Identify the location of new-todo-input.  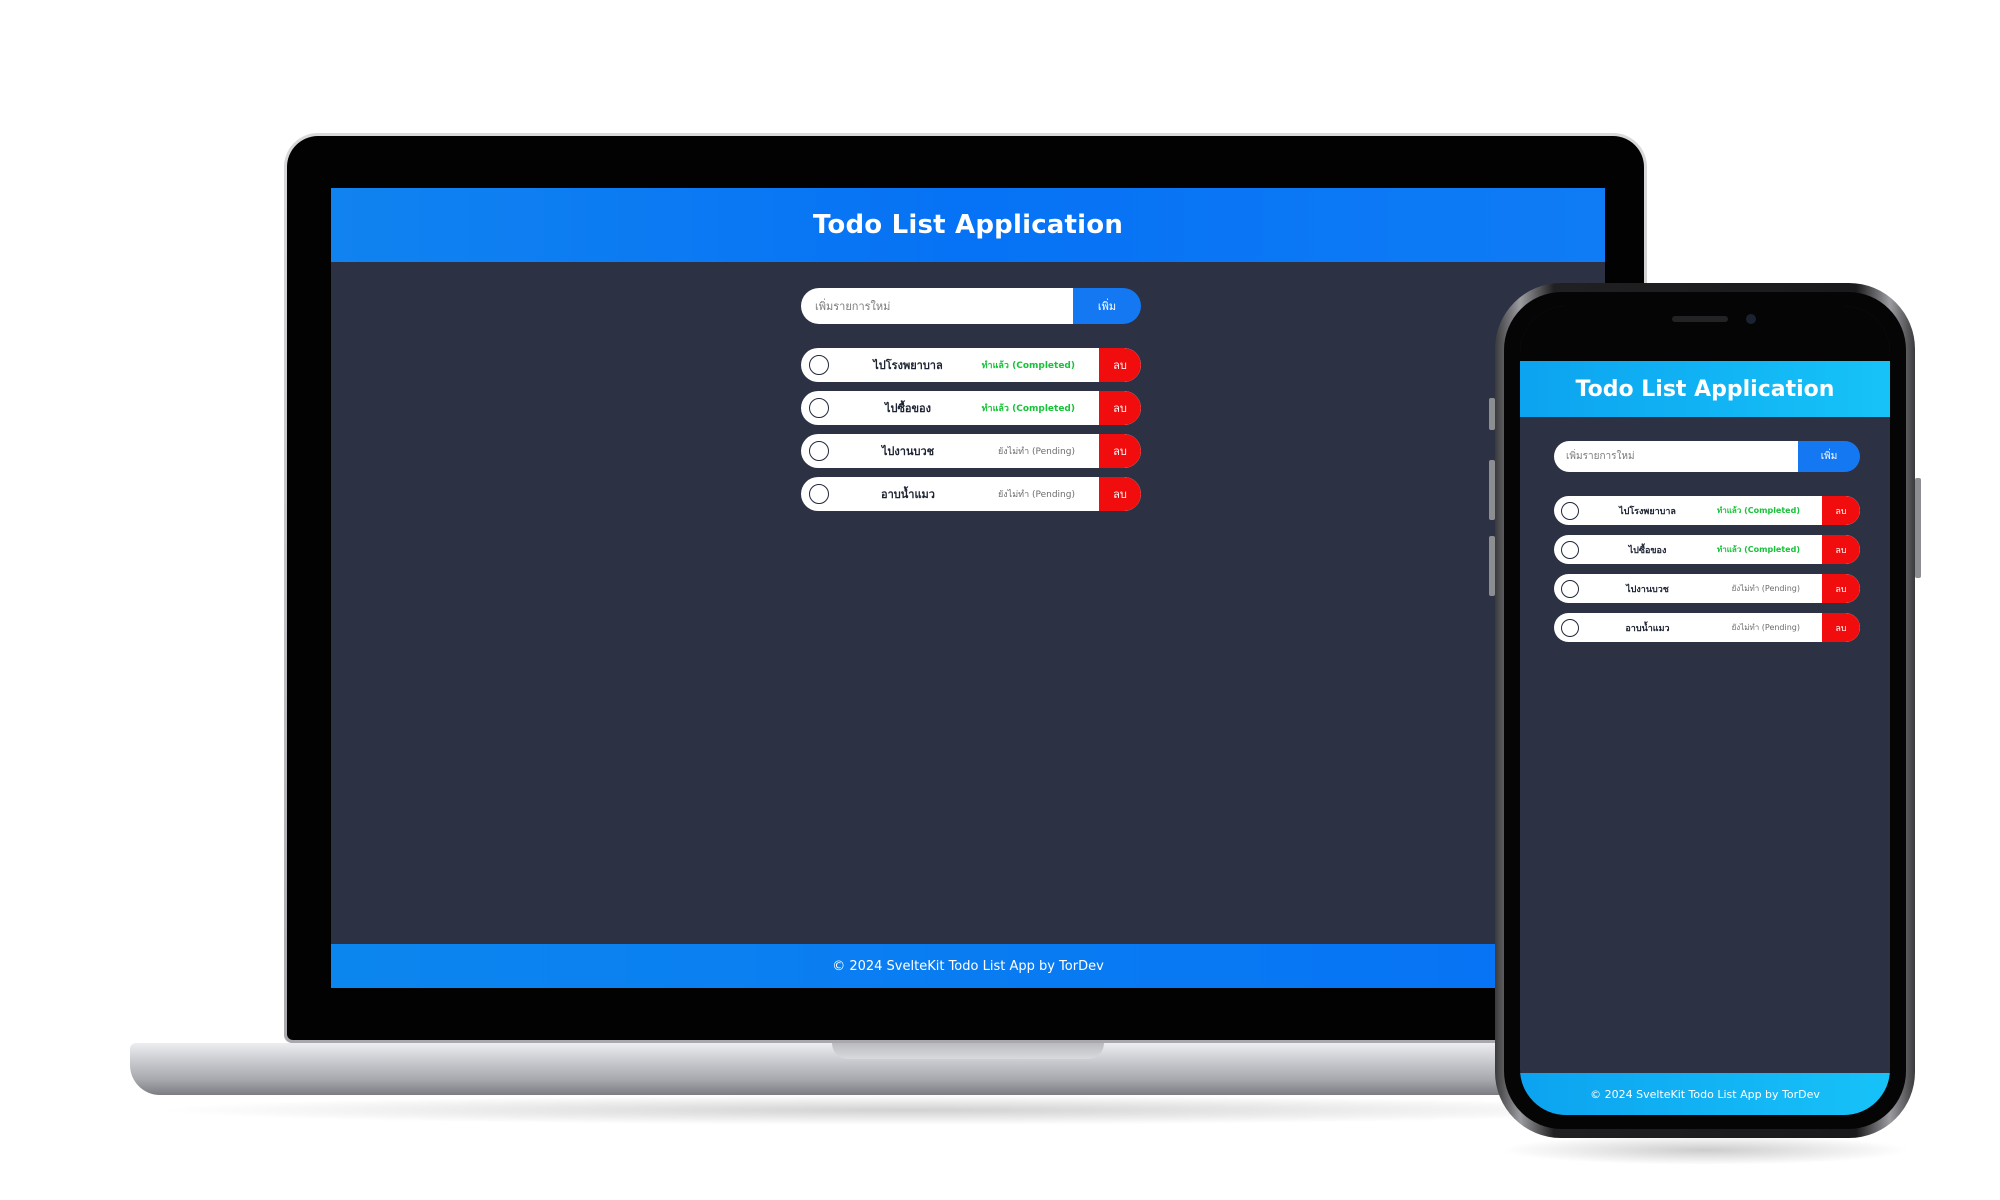
(937, 306).